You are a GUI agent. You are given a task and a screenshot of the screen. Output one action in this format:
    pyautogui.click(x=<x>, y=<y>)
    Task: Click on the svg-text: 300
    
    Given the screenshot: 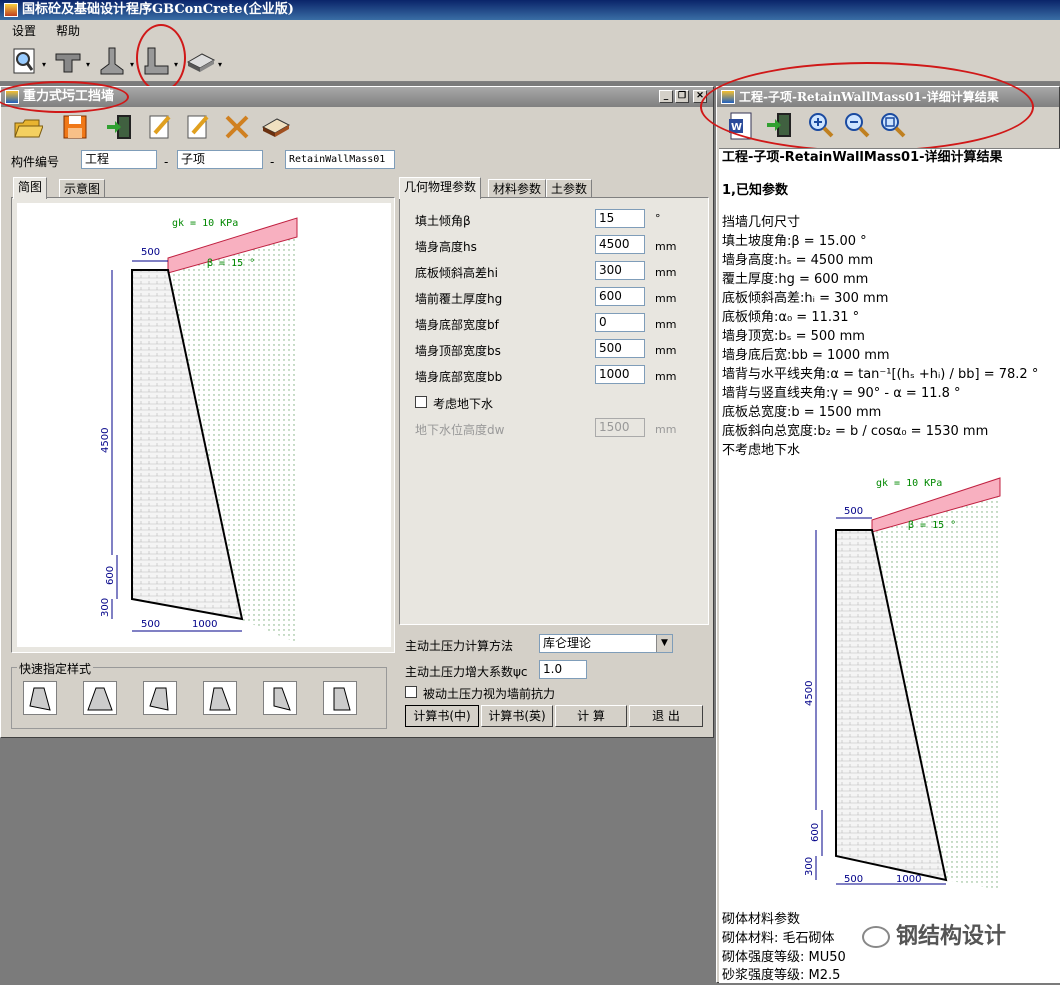 What is the action you would take?
    pyautogui.click(x=105, y=607)
    